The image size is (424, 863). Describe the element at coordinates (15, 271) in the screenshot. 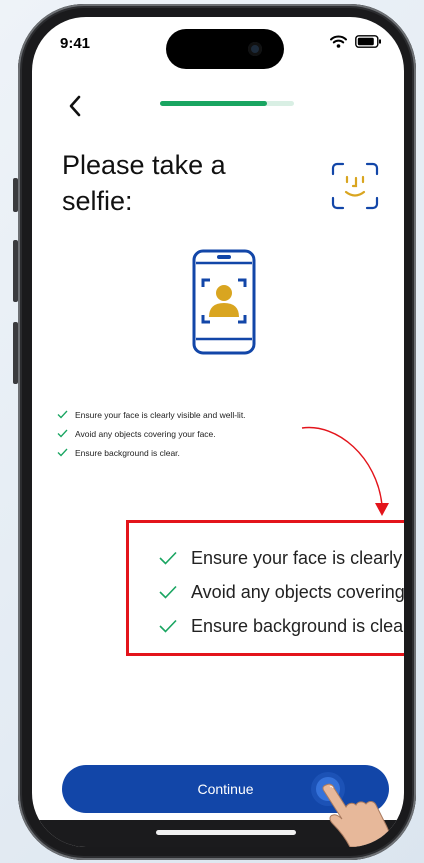

I see `volume-up-button` at that location.